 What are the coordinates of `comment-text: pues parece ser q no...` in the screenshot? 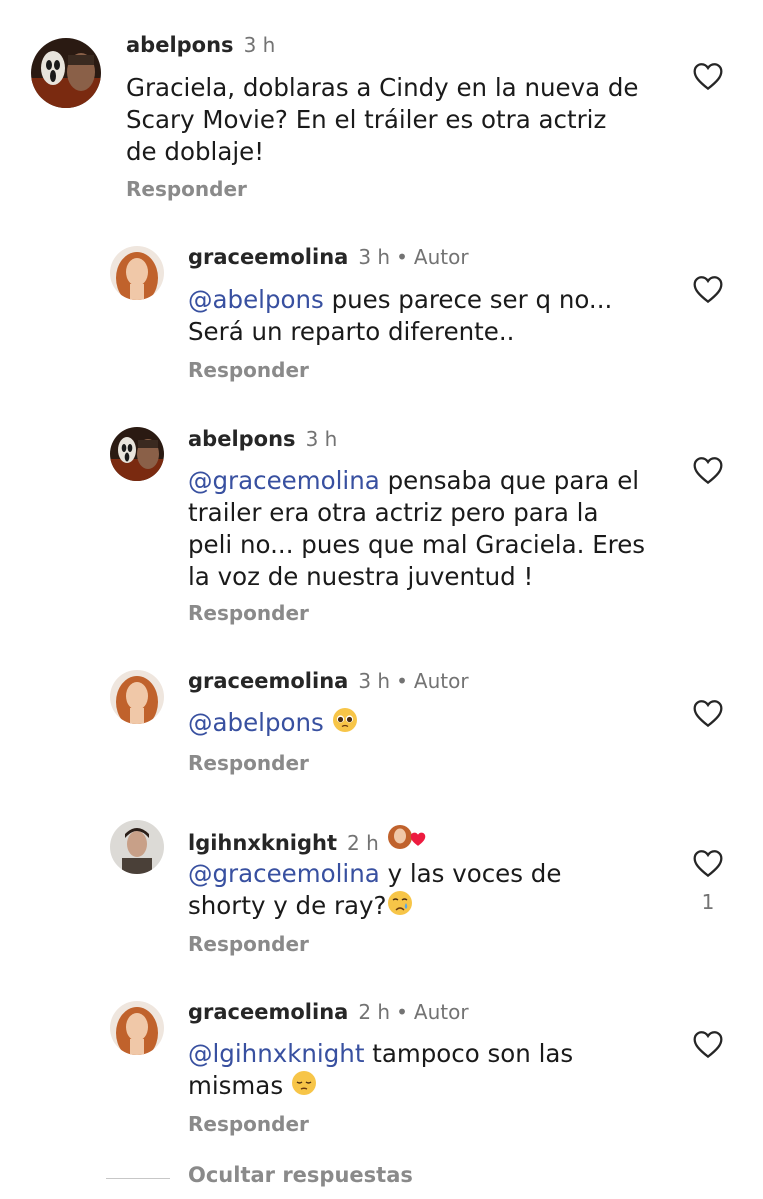 It's located at (472, 299).